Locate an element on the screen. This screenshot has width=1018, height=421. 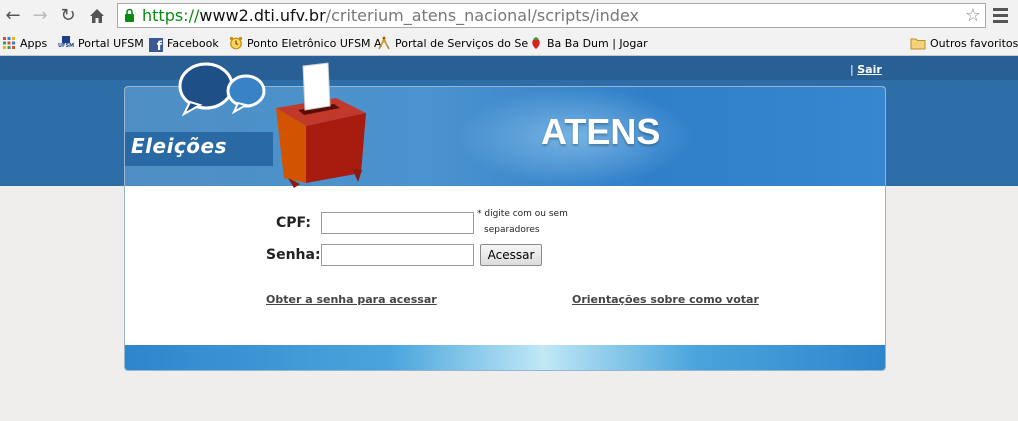
speech-bubbles-icon is located at coordinates (222, 89).